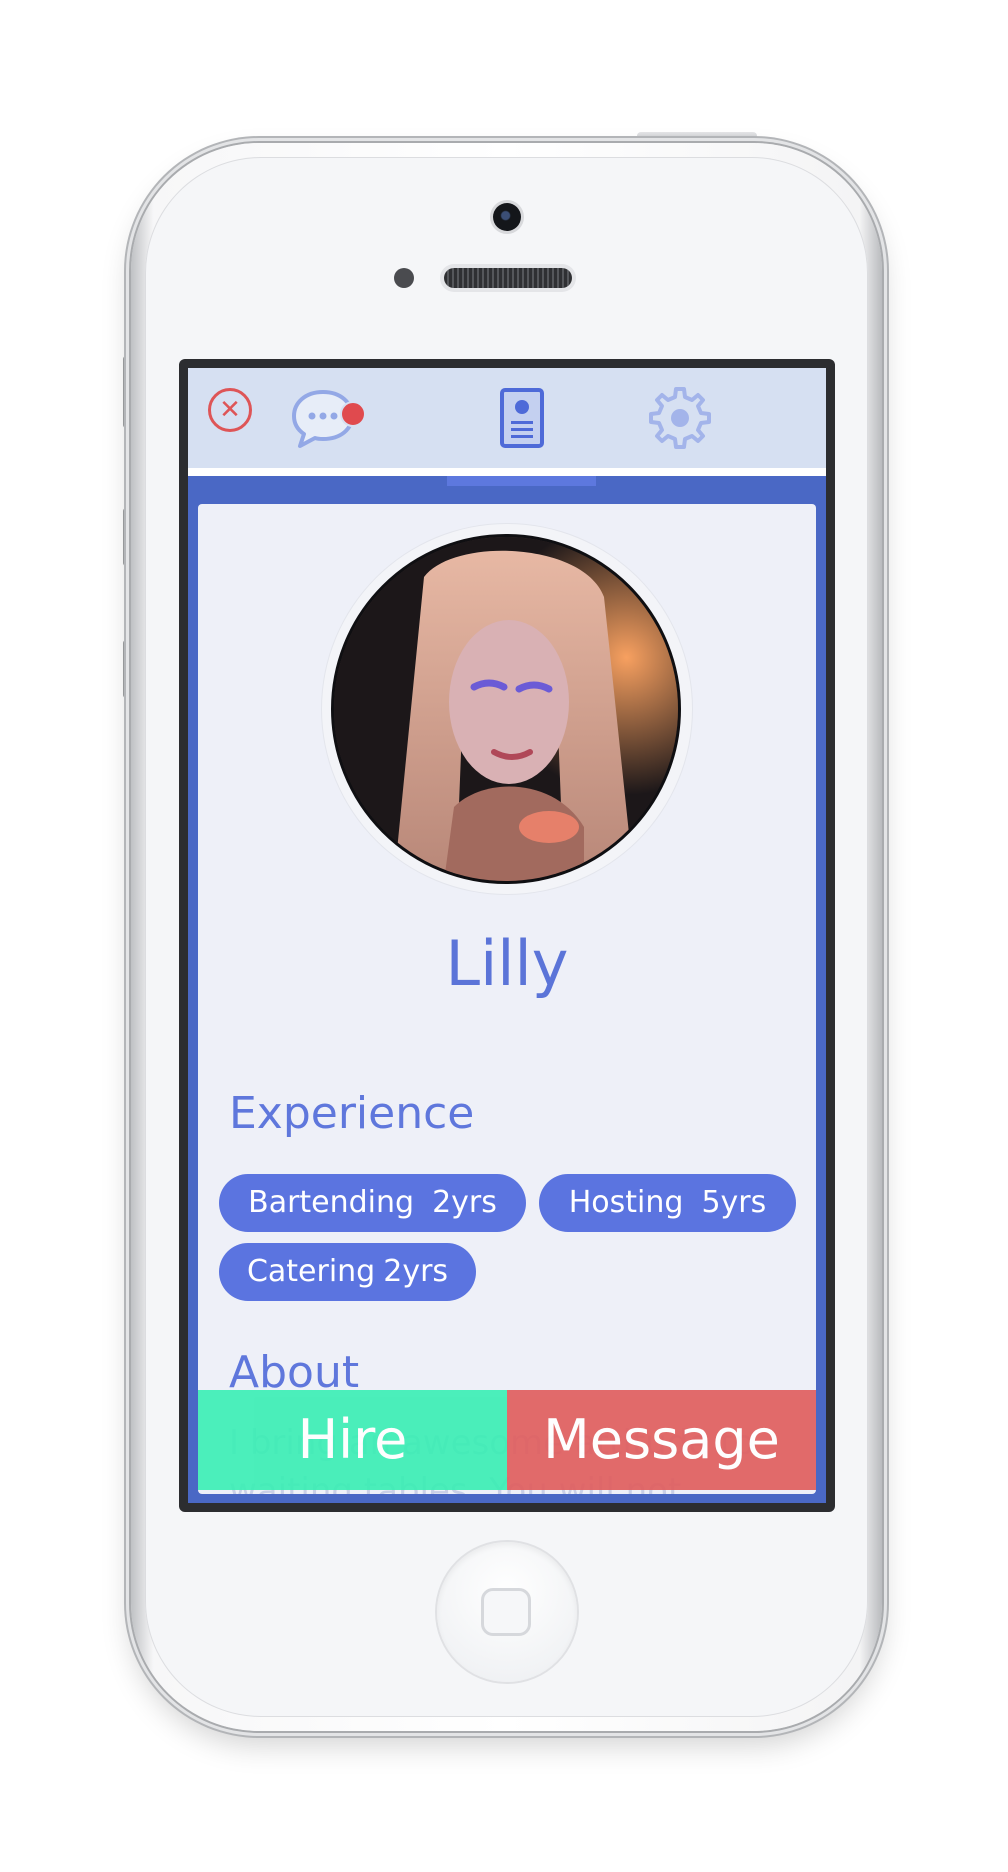  Describe the element at coordinates (352, 1113) in the screenshot. I see `experience-heading: Experience` at that location.